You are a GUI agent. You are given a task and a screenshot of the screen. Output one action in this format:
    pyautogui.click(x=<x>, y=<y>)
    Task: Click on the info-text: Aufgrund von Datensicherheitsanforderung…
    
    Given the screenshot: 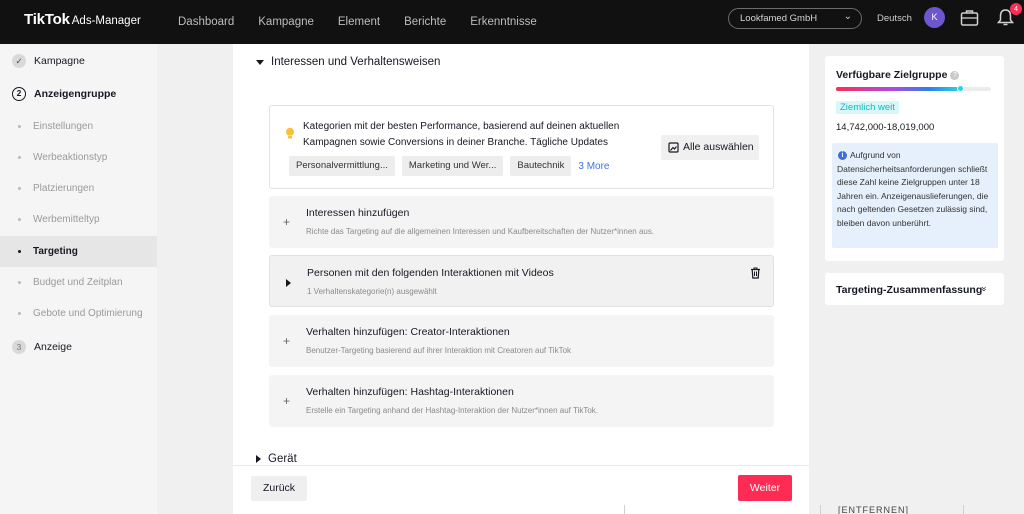 What is the action you would take?
    pyautogui.click(x=913, y=189)
    